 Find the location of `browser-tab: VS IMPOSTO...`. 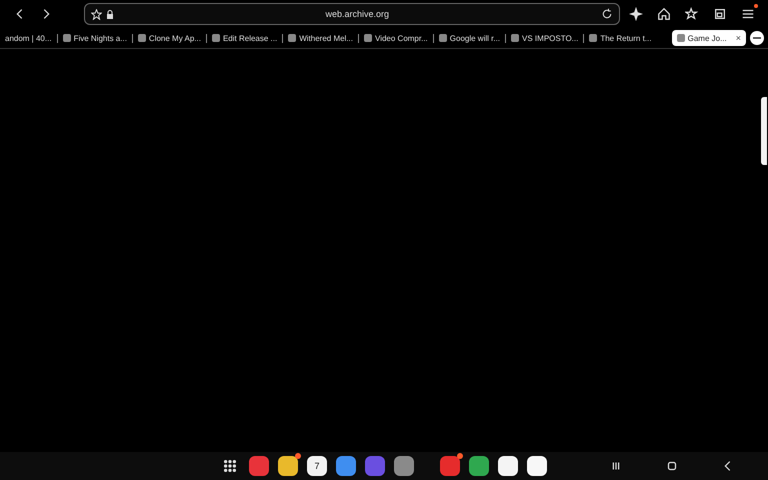

browser-tab: VS IMPOSTO... is located at coordinates (545, 38).